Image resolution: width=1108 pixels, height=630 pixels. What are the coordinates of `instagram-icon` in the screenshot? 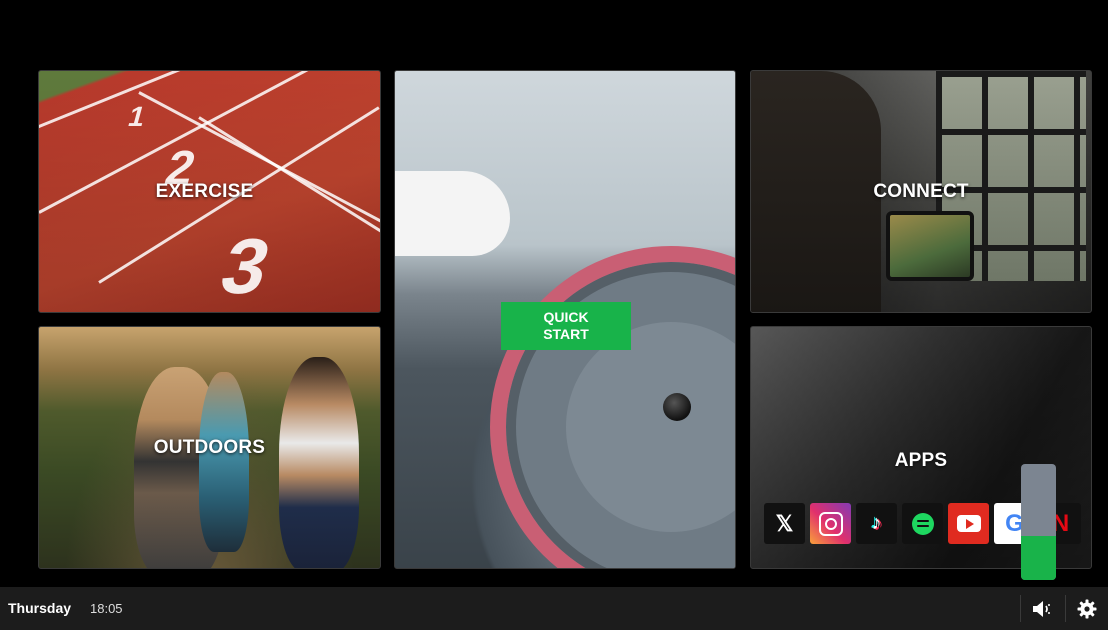 It's located at (830, 523).